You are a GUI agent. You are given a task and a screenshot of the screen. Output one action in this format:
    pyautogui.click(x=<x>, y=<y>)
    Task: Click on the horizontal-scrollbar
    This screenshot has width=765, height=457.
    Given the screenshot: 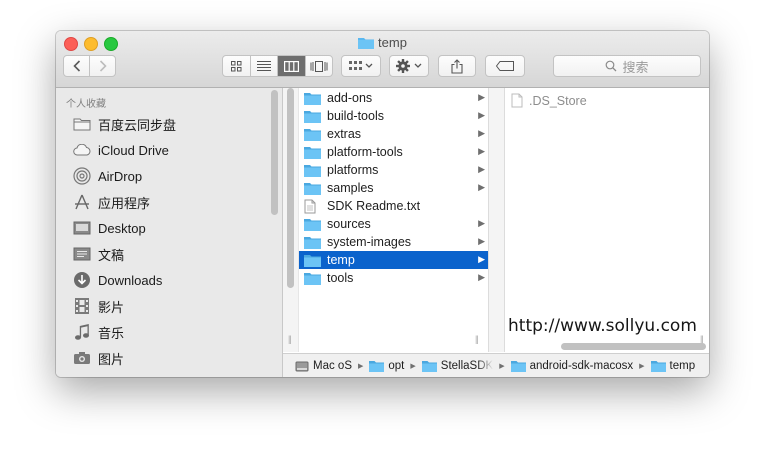 What is the action you would take?
    pyautogui.click(x=633, y=346)
    